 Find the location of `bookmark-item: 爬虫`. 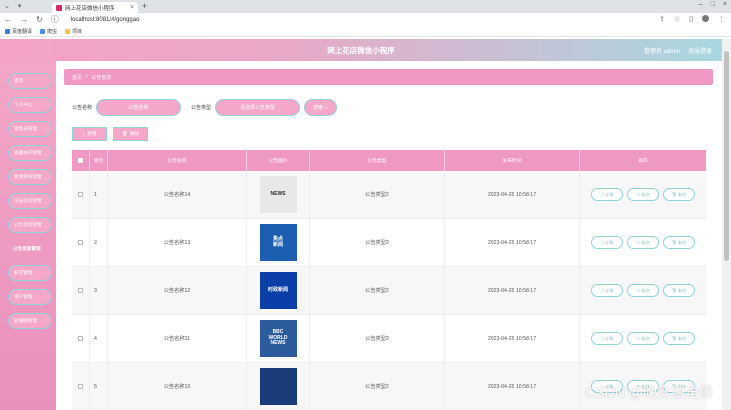

bookmark-item: 爬虫 is located at coordinates (48, 31).